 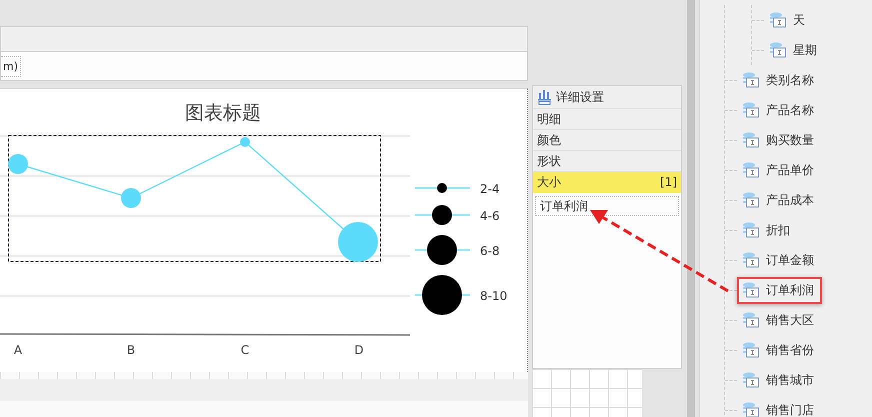 I want to click on legend-label: 2-4, so click(x=490, y=189).